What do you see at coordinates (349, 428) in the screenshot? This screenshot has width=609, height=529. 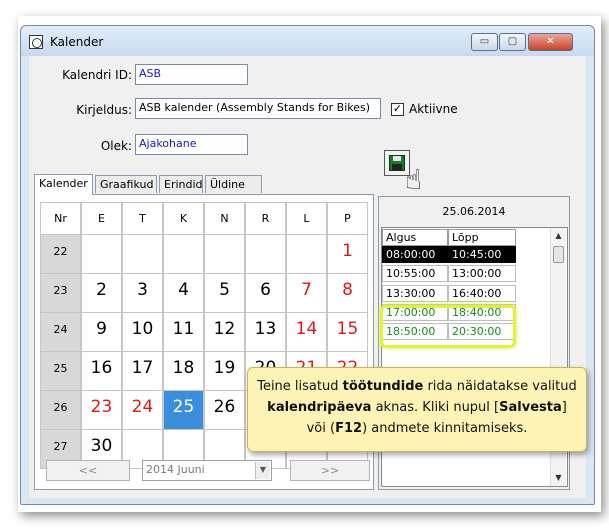 I see `tooltip-bold-text: F12` at bounding box center [349, 428].